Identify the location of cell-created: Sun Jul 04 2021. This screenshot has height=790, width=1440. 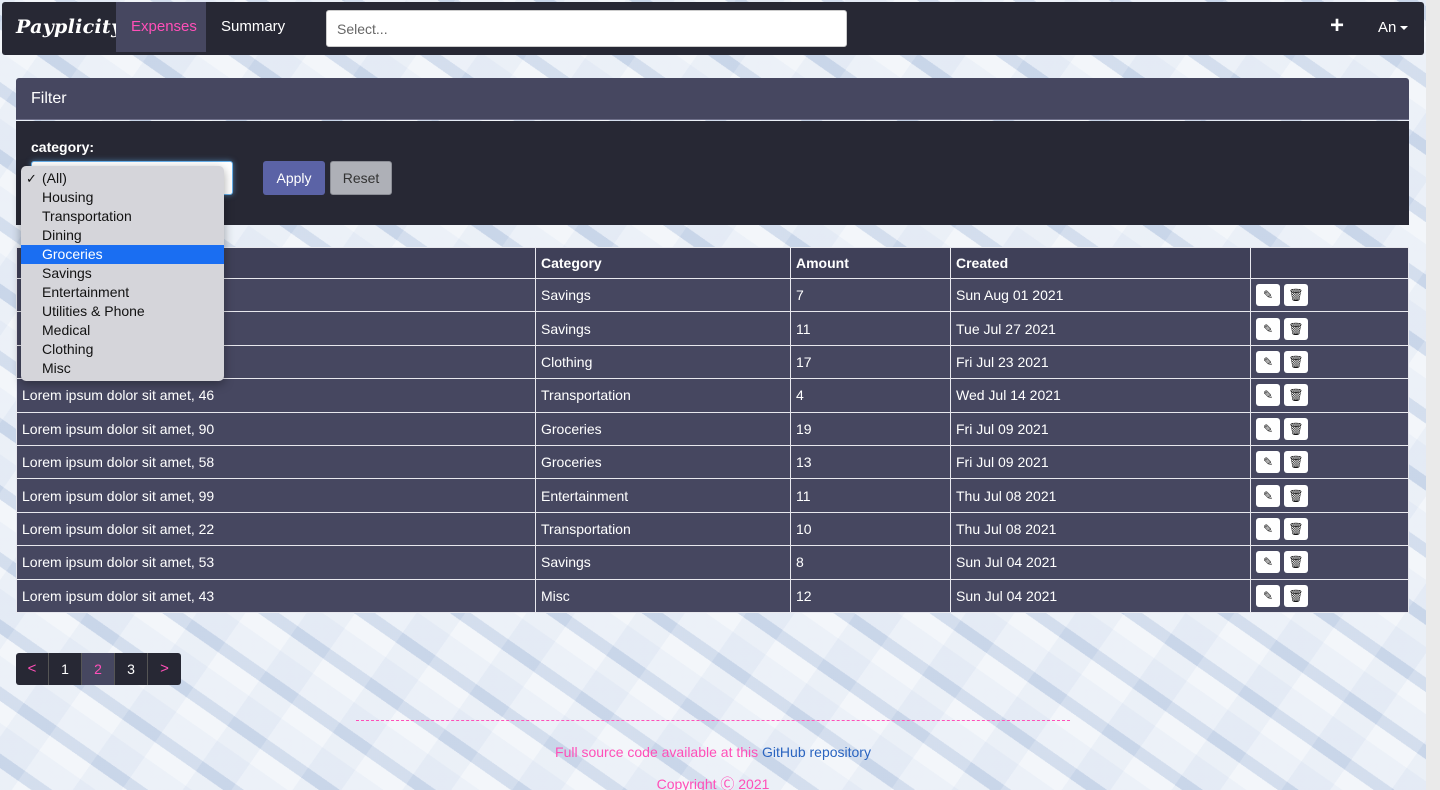
(1100, 562).